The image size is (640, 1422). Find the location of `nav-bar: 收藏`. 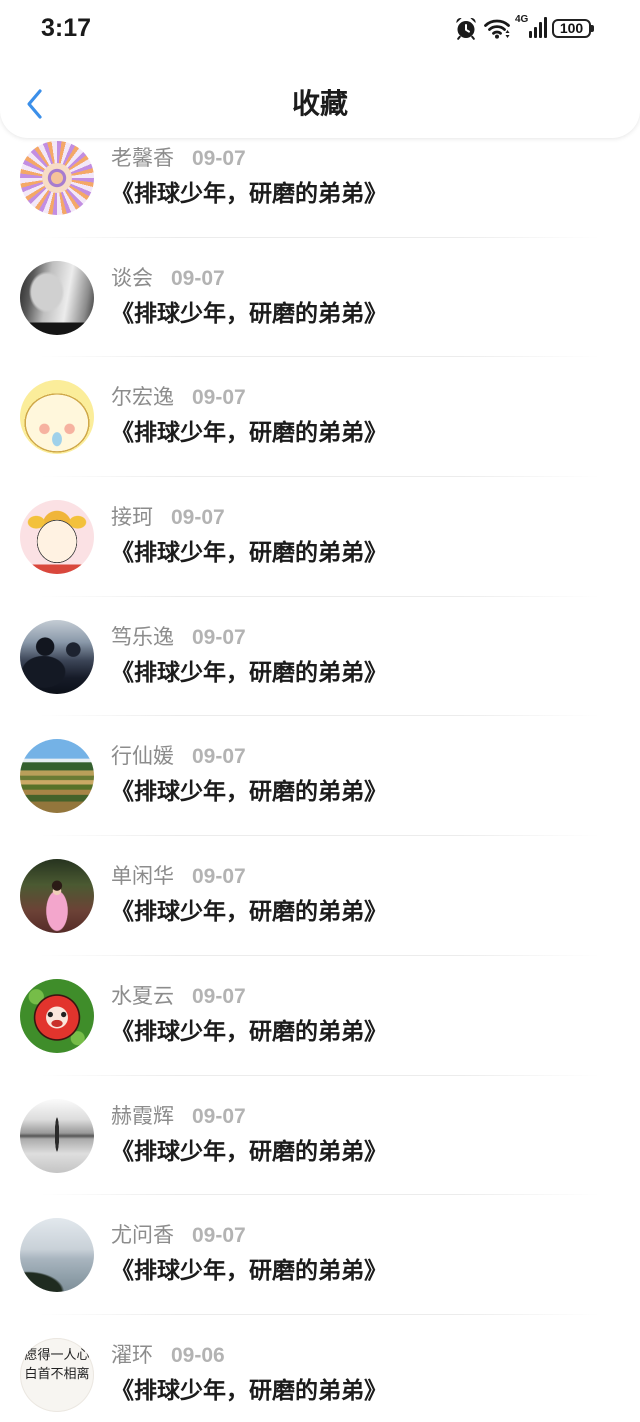

nav-bar: 收藏 is located at coordinates (320, 97).